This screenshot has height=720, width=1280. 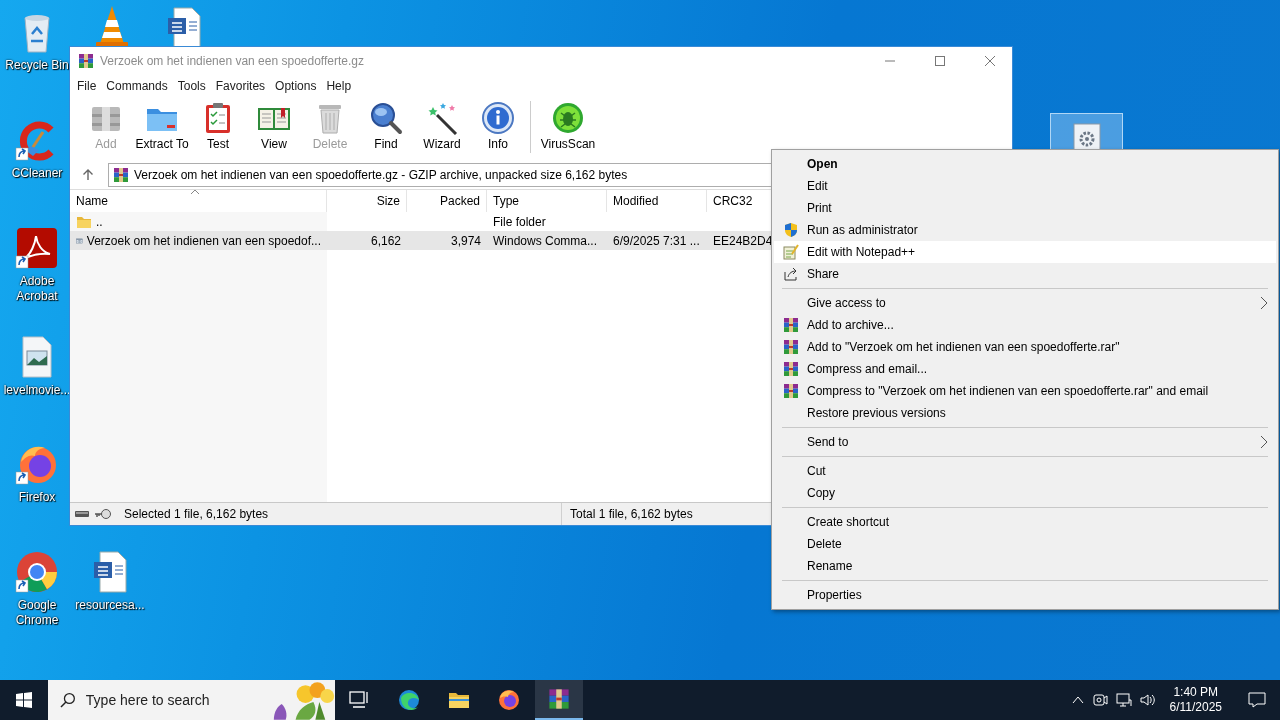 What do you see at coordinates (568, 118) in the screenshot?
I see `bug-icon` at bounding box center [568, 118].